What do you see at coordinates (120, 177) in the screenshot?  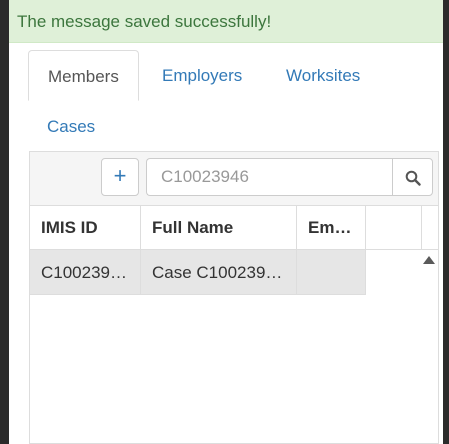 I see `add-button: +` at bounding box center [120, 177].